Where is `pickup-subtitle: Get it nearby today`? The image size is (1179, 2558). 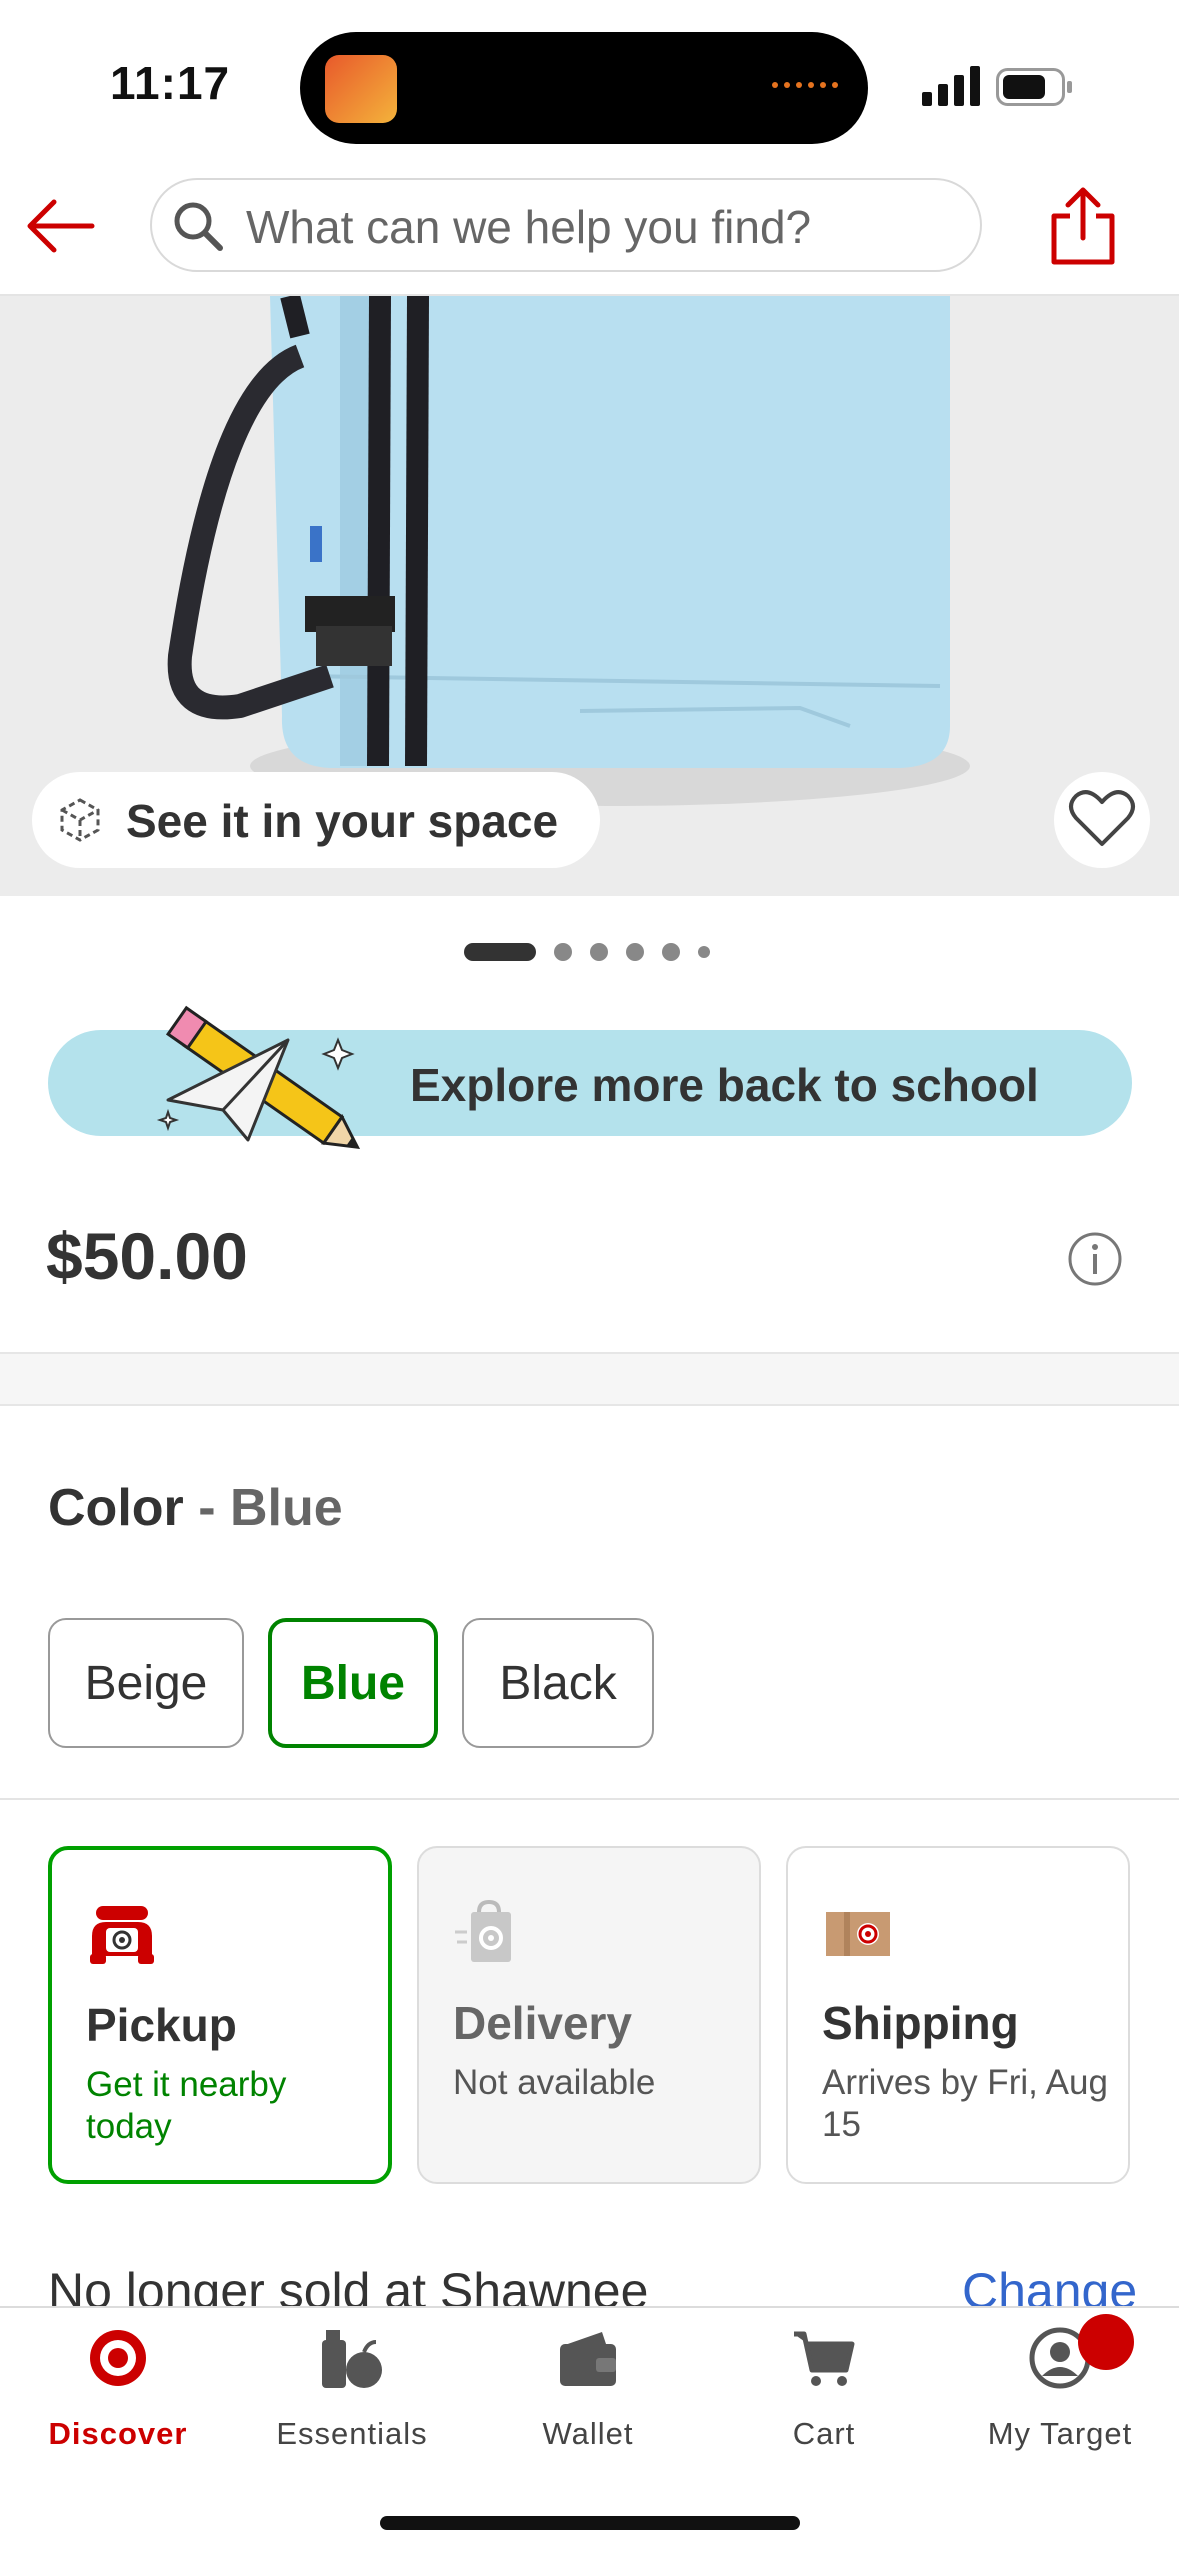
pickup-subtitle: Get it nearby today is located at coordinates (186, 2105).